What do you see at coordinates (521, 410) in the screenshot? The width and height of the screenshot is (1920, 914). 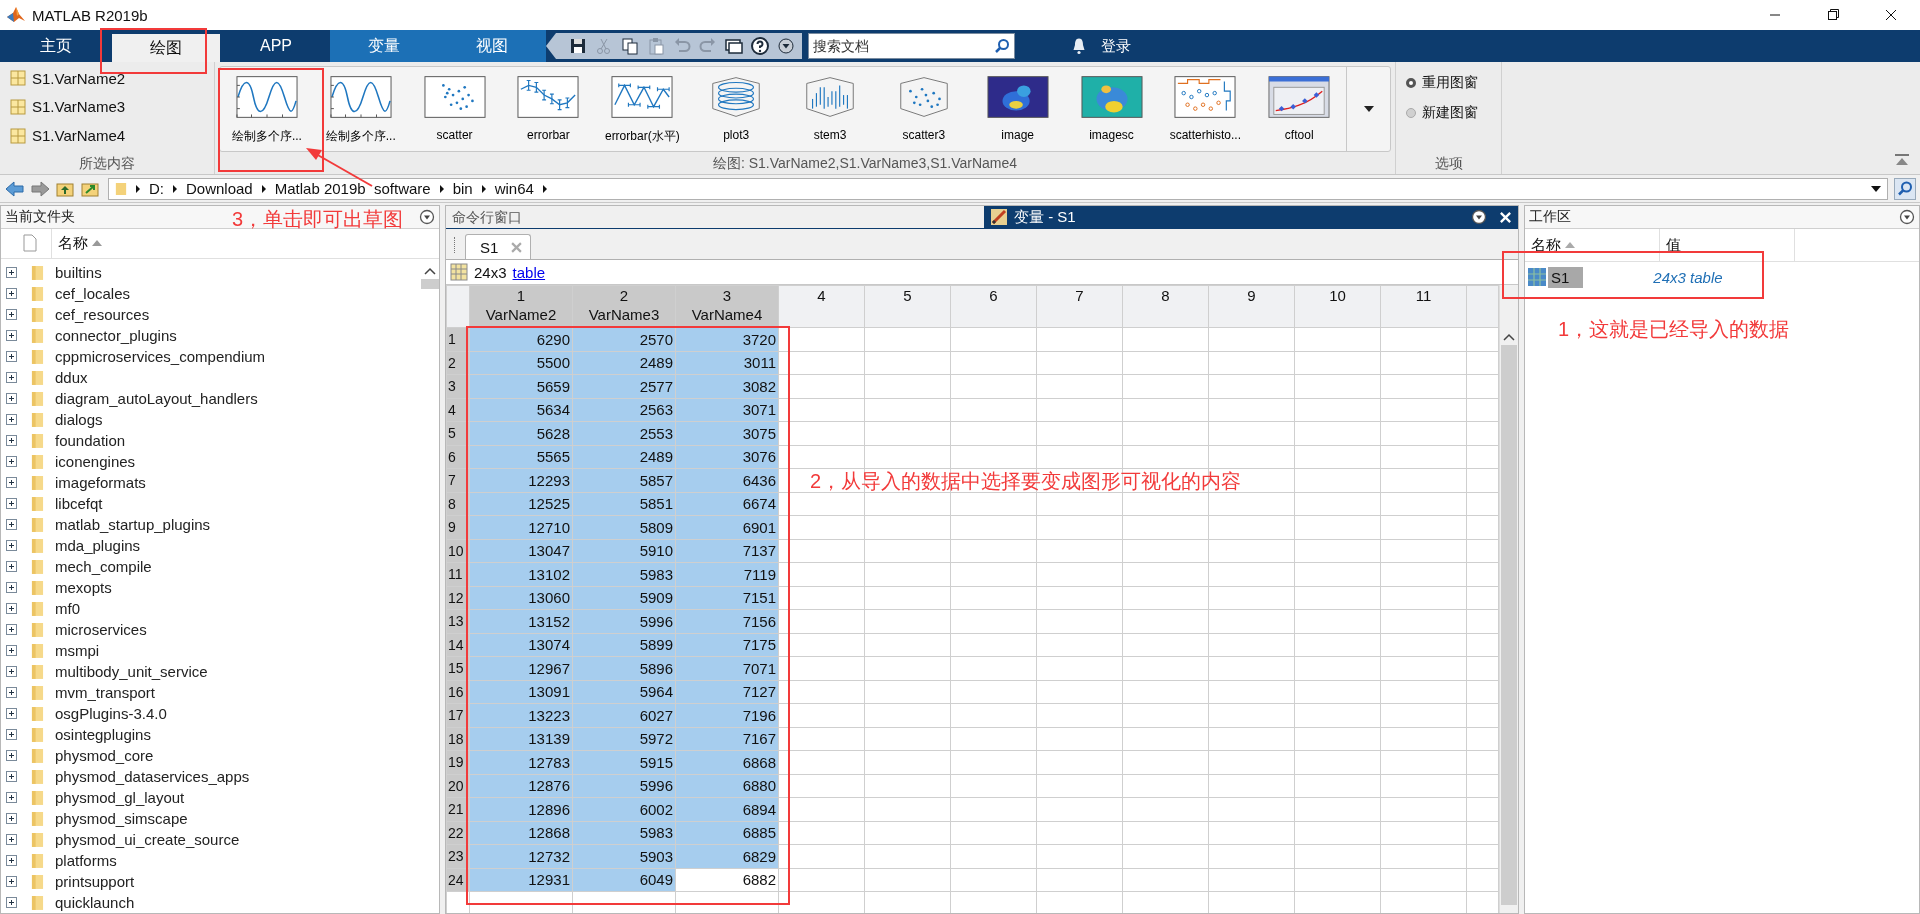 I see `table-cell: 5634` at bounding box center [521, 410].